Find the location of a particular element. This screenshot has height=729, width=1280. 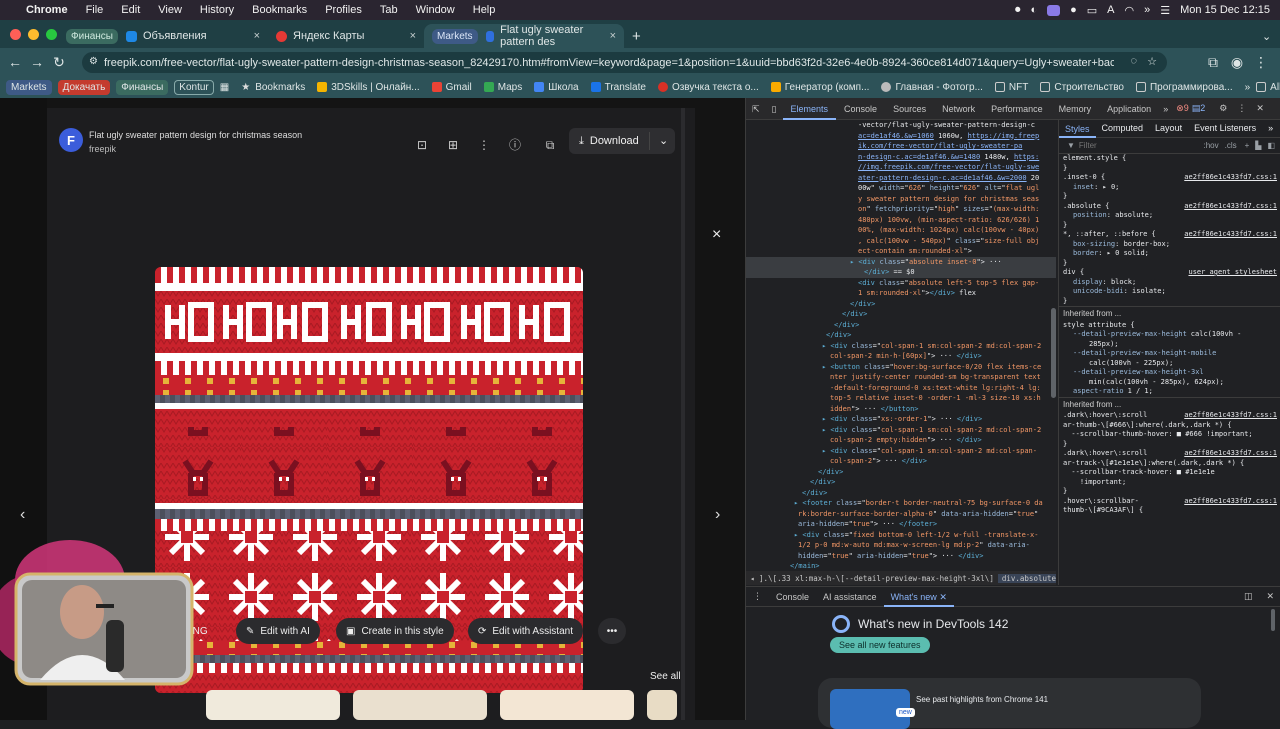

elements-scrollbar is located at coordinates (1053, 353).